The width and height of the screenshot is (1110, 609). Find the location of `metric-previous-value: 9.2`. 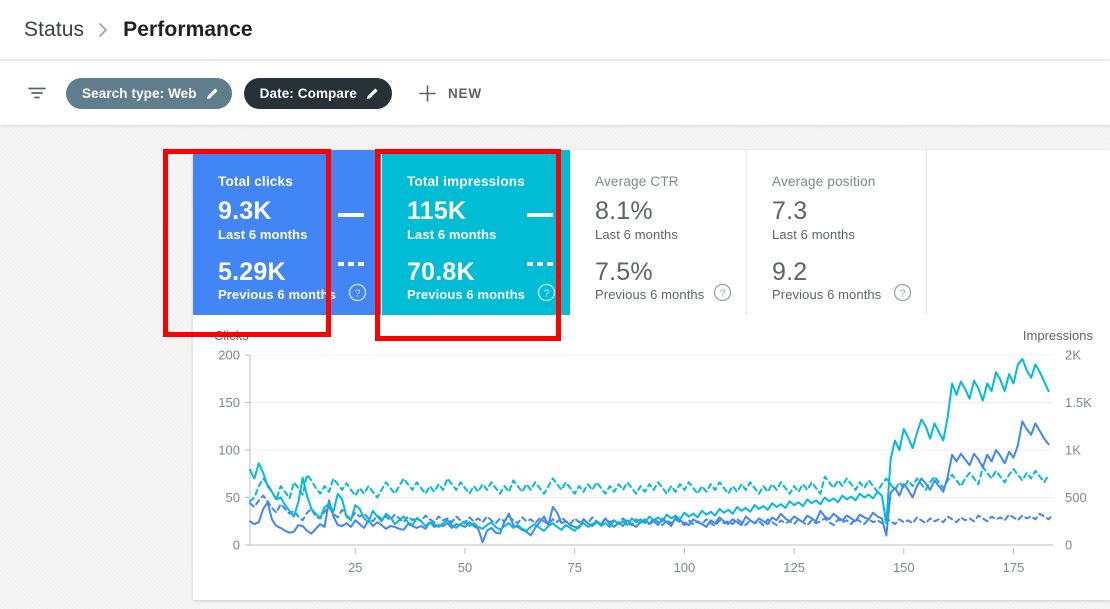

metric-previous-value: 9.2 is located at coordinates (790, 271).